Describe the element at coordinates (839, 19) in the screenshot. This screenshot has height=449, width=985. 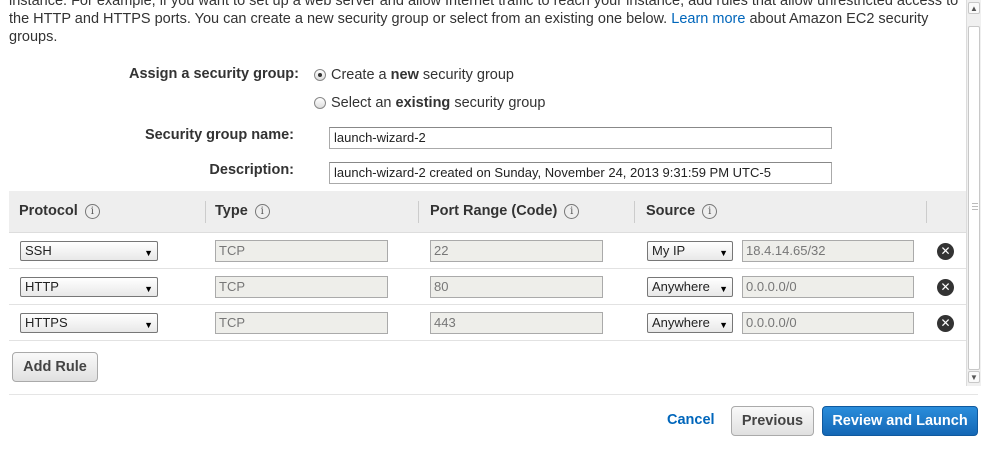
I see `intro-line-2-tail: about Amazon EC2 security` at that location.